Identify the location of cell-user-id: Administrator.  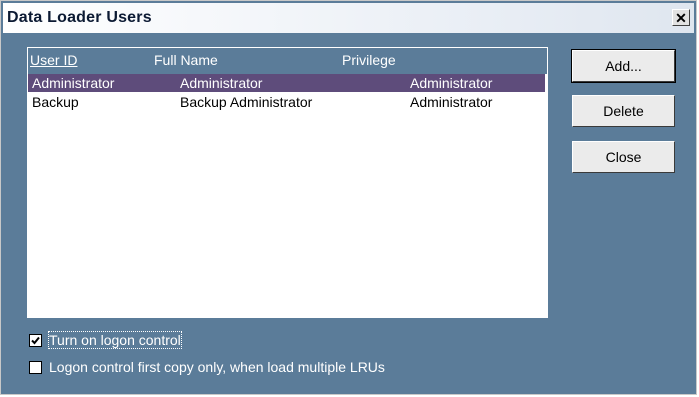
(73, 83).